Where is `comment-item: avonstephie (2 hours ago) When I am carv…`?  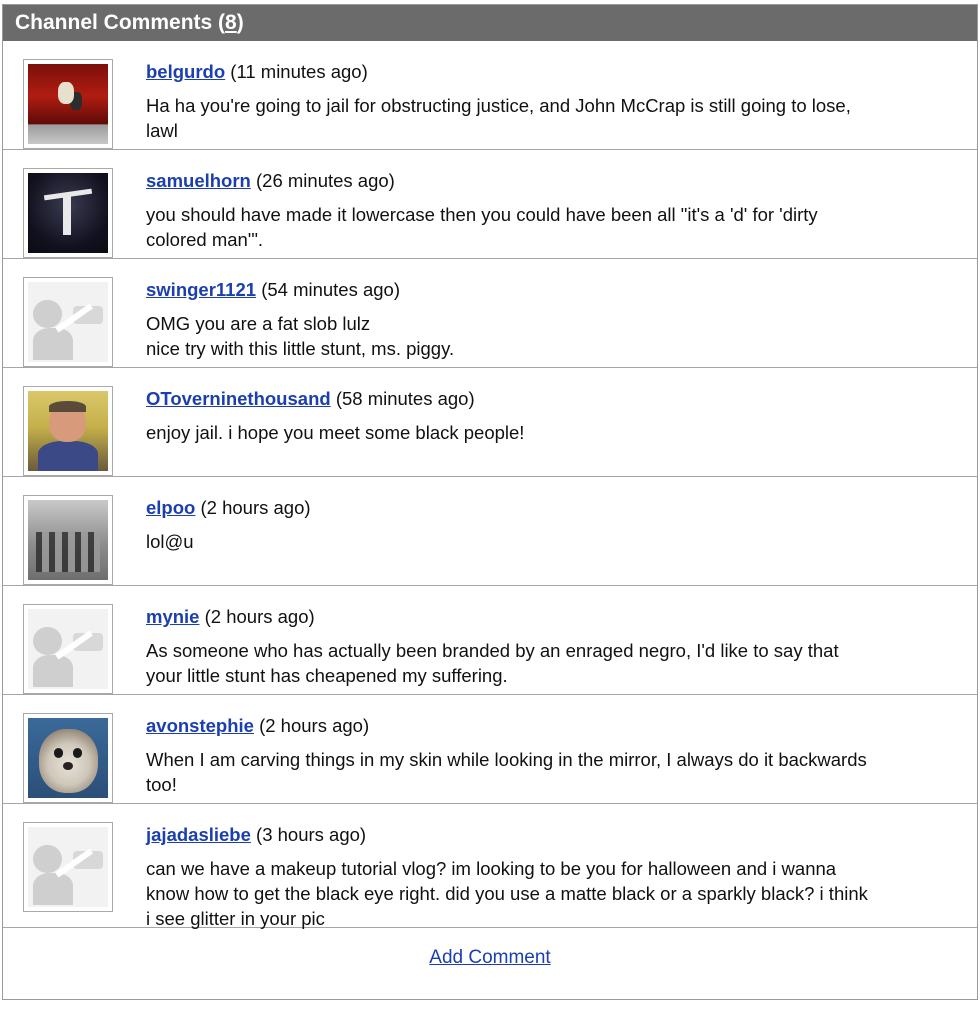
comment-item: avonstephie (2 hours ago) When I am carv… is located at coordinates (490, 749).